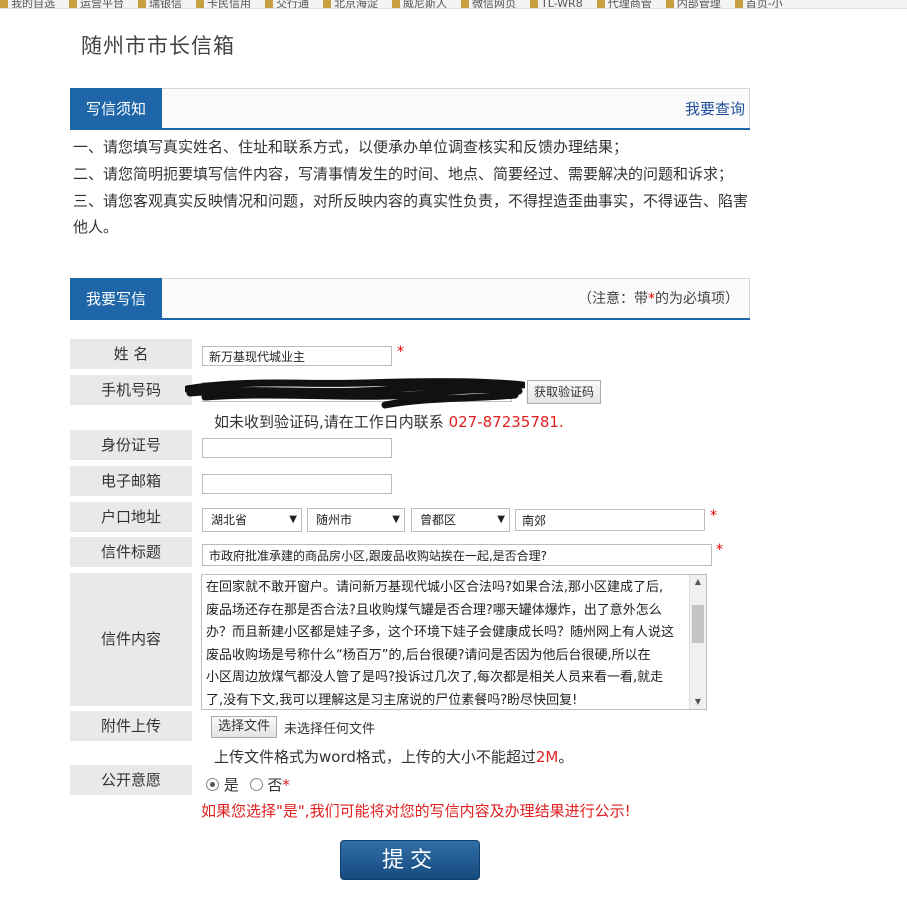 The image size is (907, 911). Describe the element at coordinates (248, 784) in the screenshot. I see `public-radio-group: 是 否*` at that location.